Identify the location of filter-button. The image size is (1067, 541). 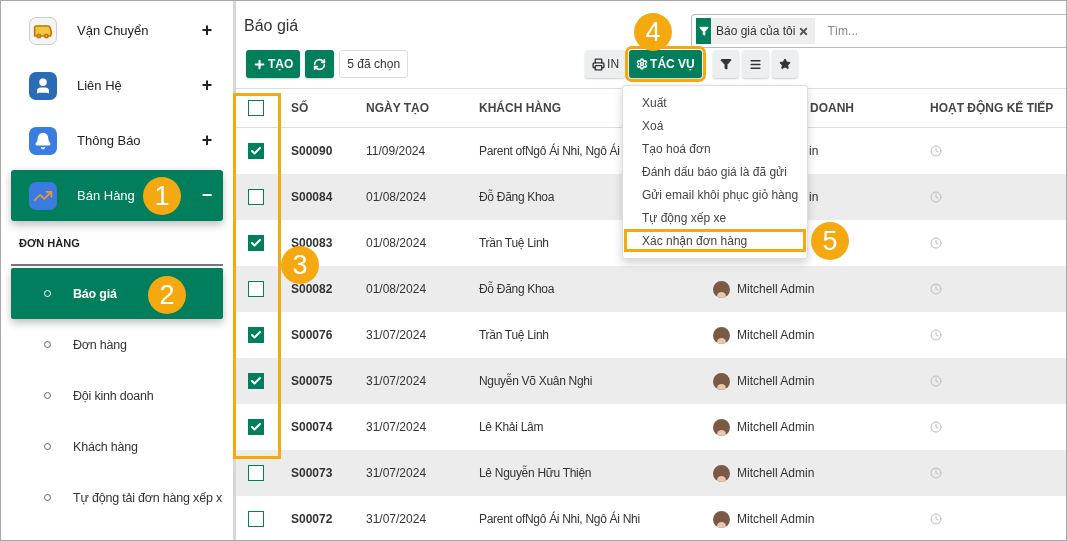
(725, 64).